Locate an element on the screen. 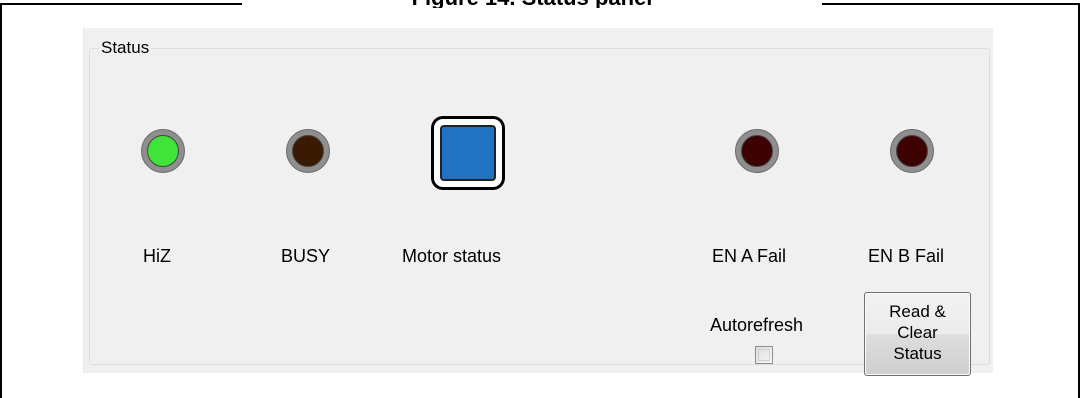 The height and width of the screenshot is (398, 1080). motor-status-indicator-fill is located at coordinates (468, 153).